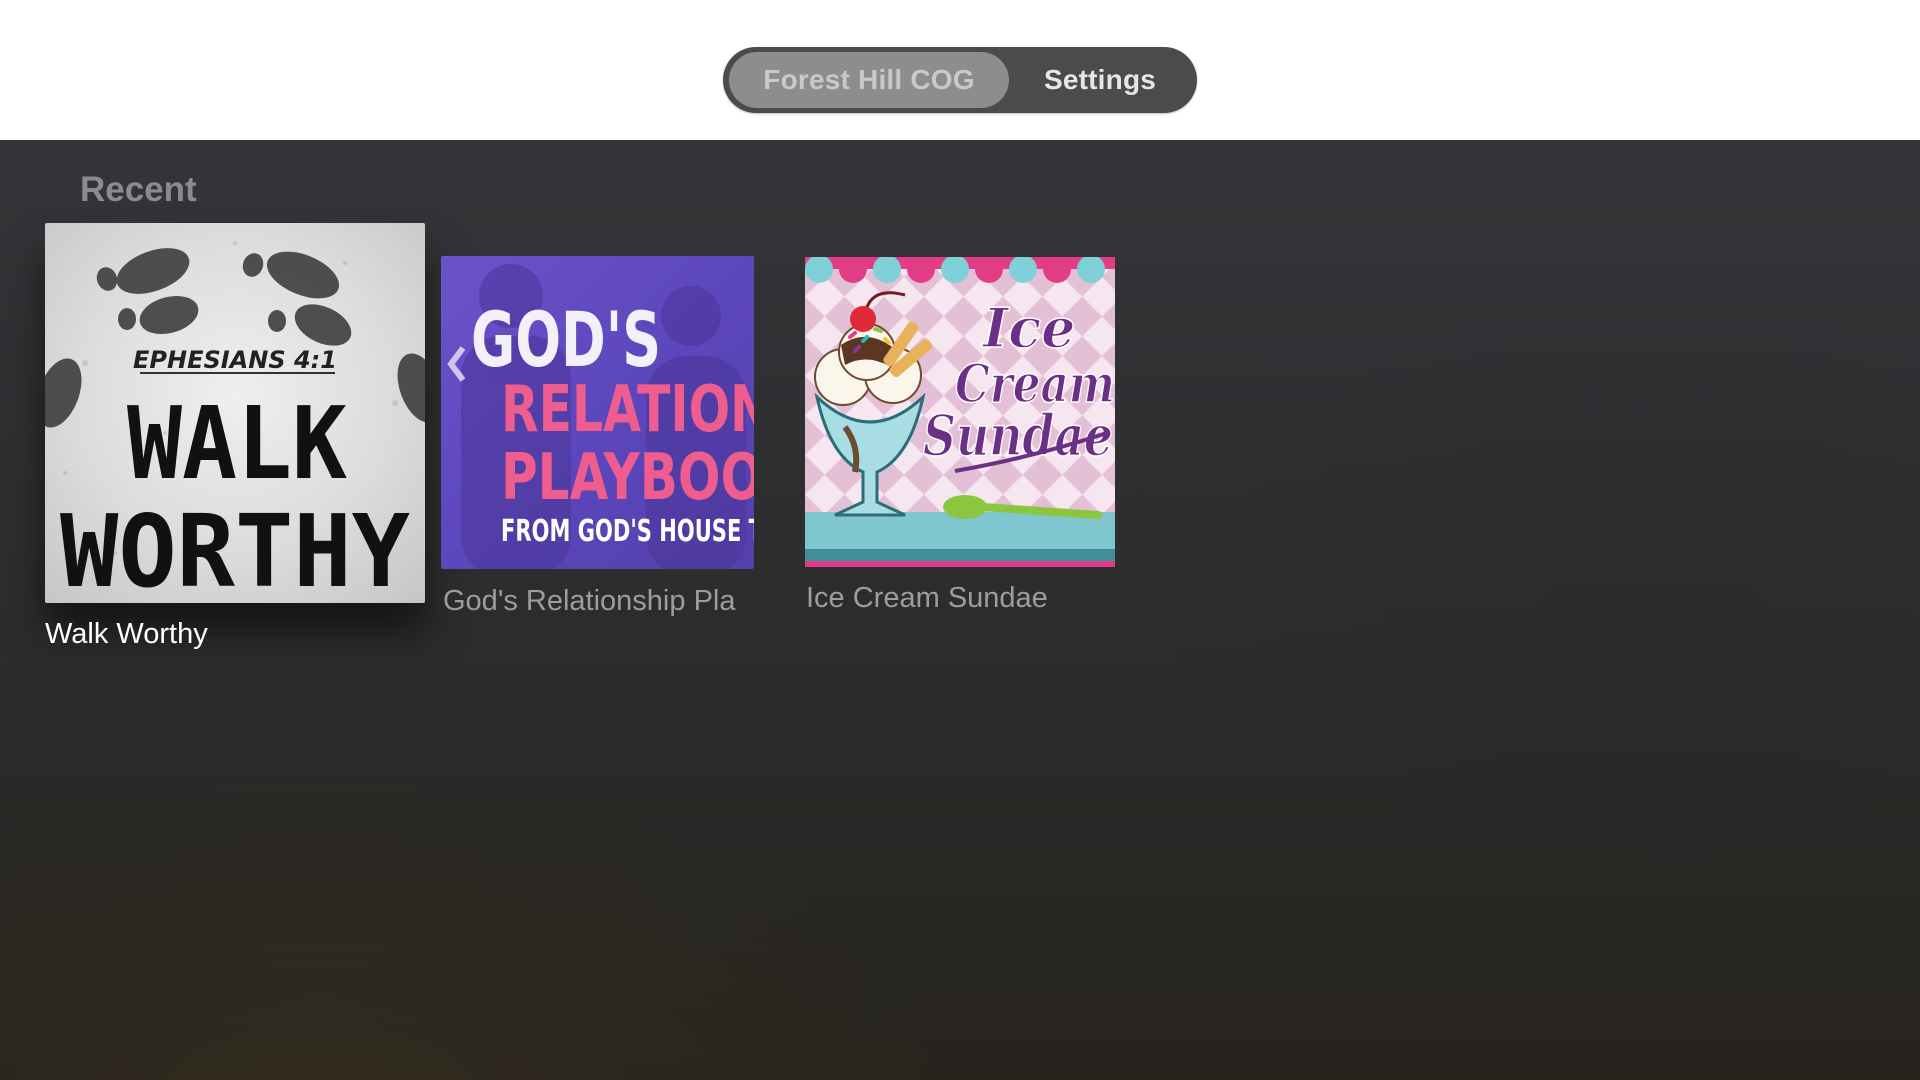  What do you see at coordinates (237, 443) in the screenshot?
I see `art-title-line-1: WALK` at bounding box center [237, 443].